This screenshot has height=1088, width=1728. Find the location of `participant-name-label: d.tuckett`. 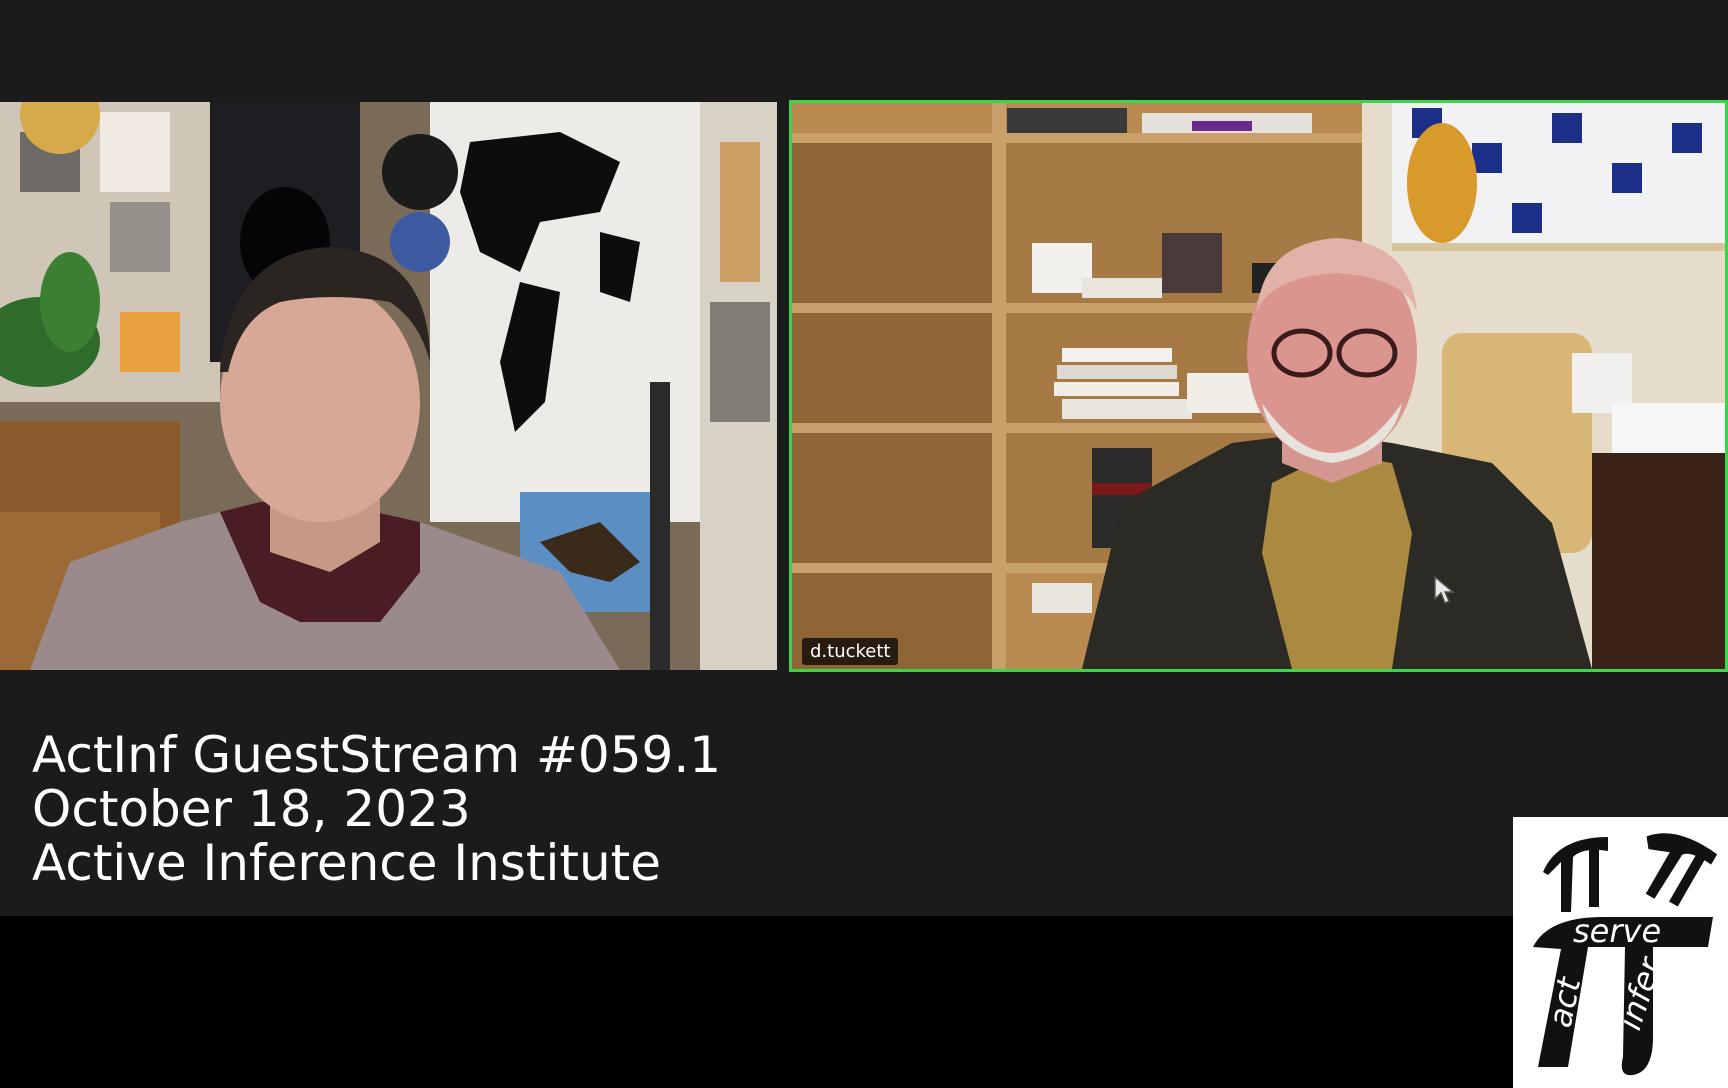

participant-name-label: d.tuckett is located at coordinates (850, 651).